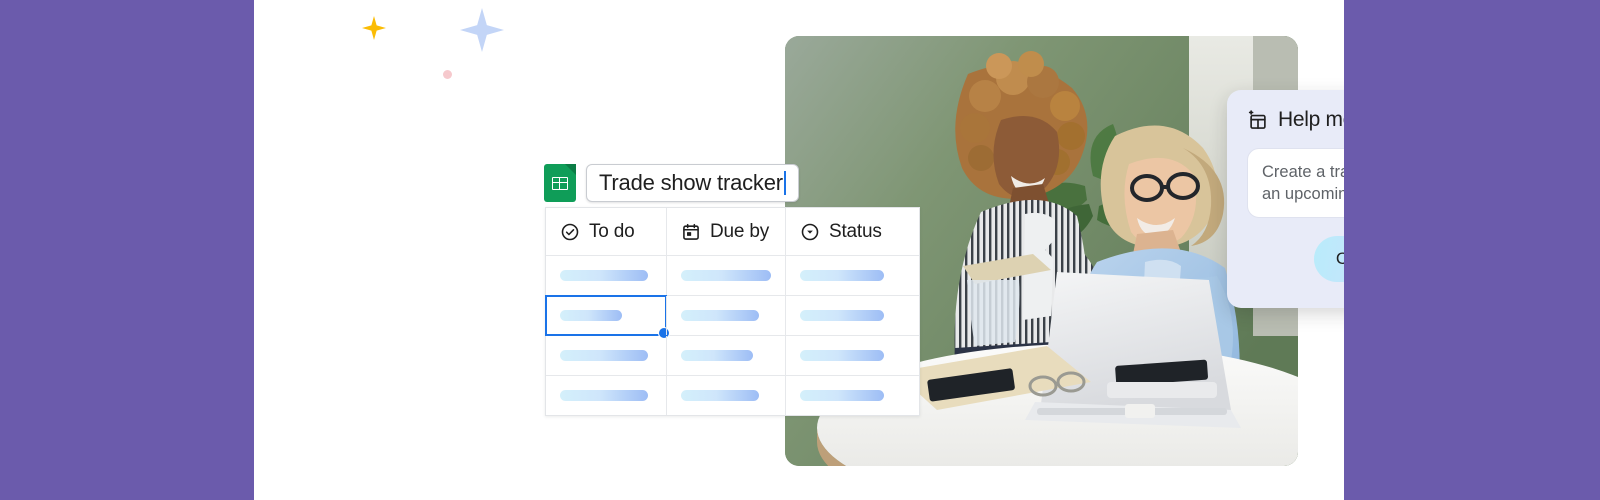  I want to click on column-header-due-by: Due by, so click(725, 231).